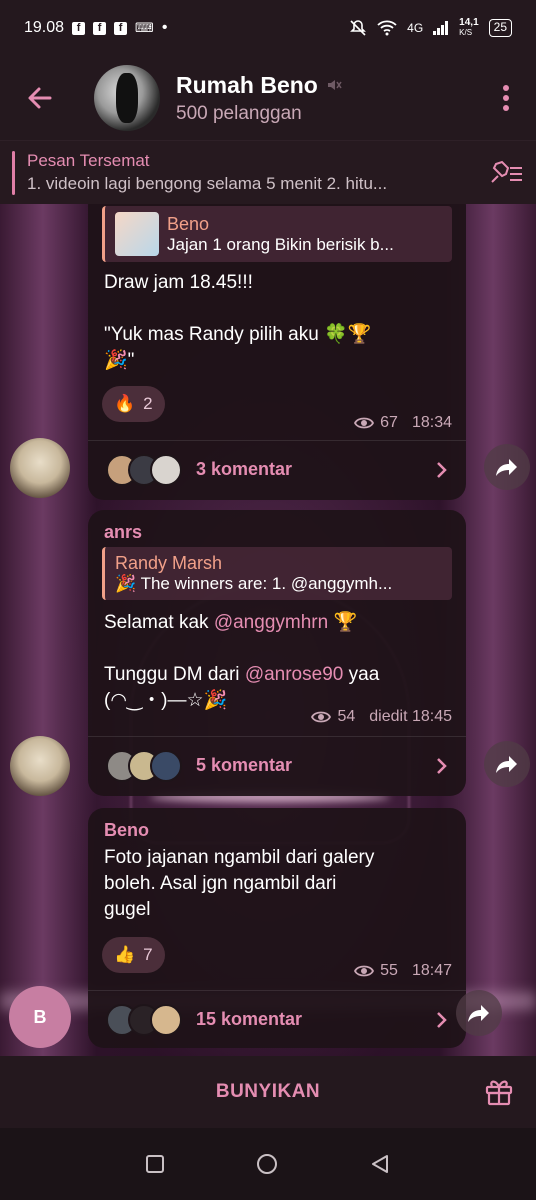 This screenshot has width=536, height=1200. I want to click on system-navigation-bar, so click(268, 1164).